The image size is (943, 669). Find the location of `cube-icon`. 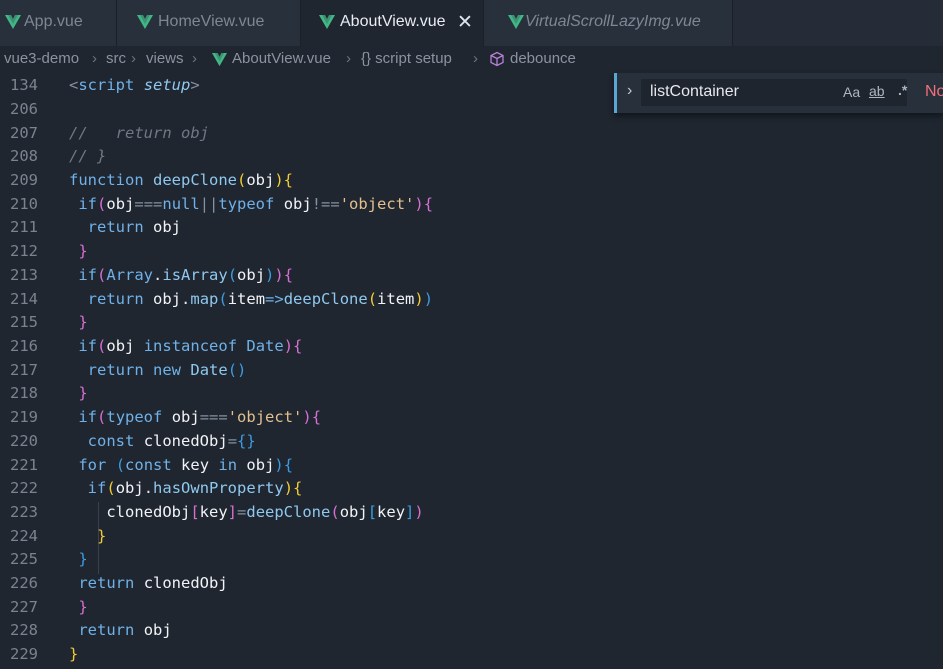

cube-icon is located at coordinates (497, 59).